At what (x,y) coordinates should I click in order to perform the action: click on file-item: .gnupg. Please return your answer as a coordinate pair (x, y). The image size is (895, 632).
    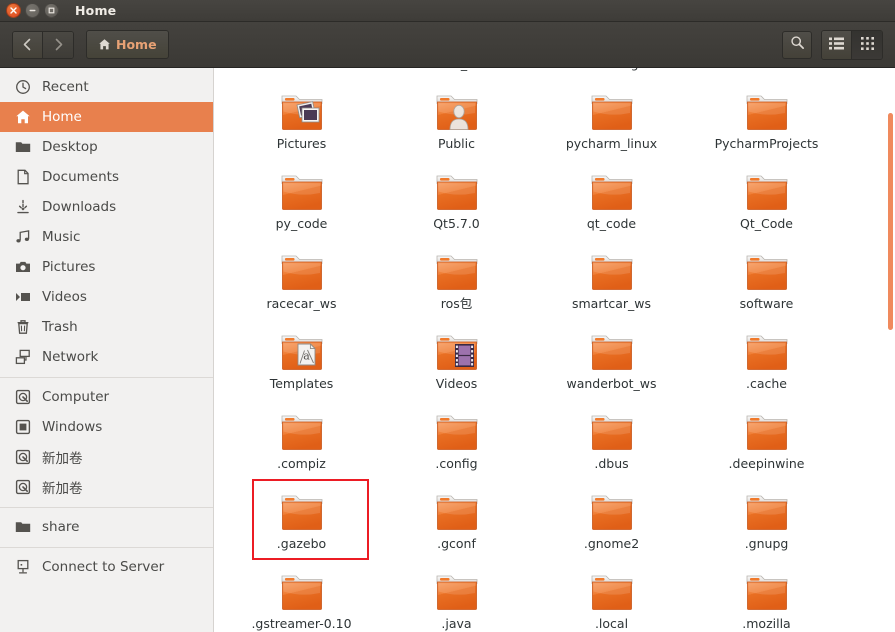
    Looking at the image, I should click on (766, 521).